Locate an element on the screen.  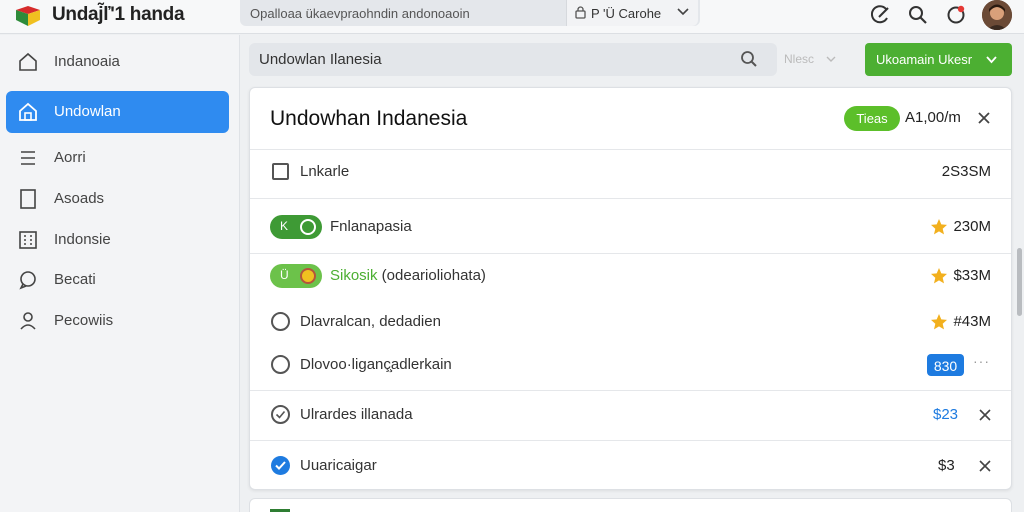
app-logo-icon is located at coordinates (28, 16).